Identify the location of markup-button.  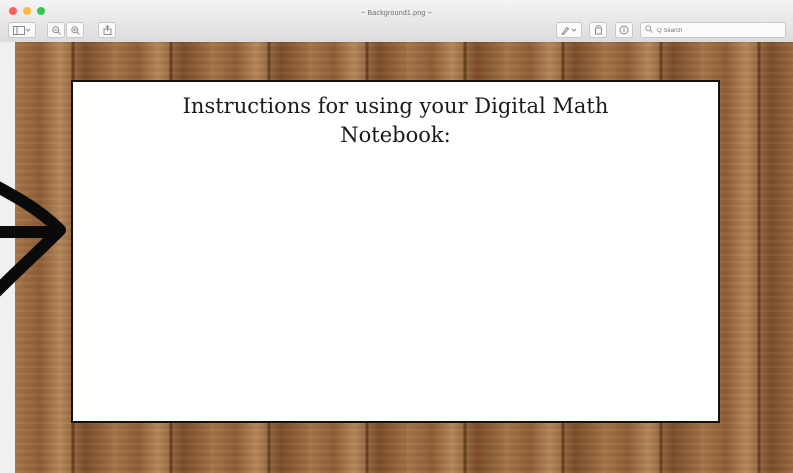
(569, 30).